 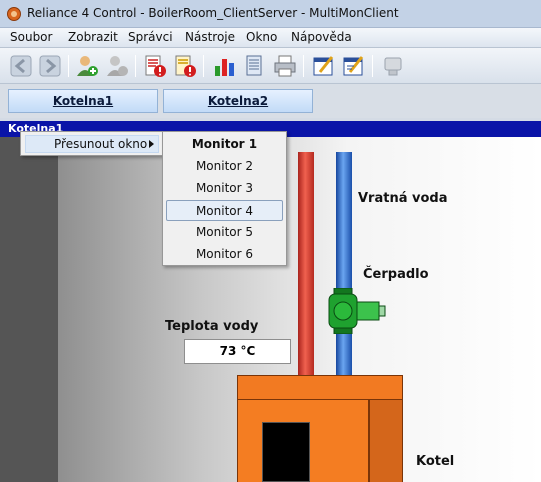 What do you see at coordinates (321, 37) in the screenshot?
I see `menu-napoveda: Nápověda` at bounding box center [321, 37].